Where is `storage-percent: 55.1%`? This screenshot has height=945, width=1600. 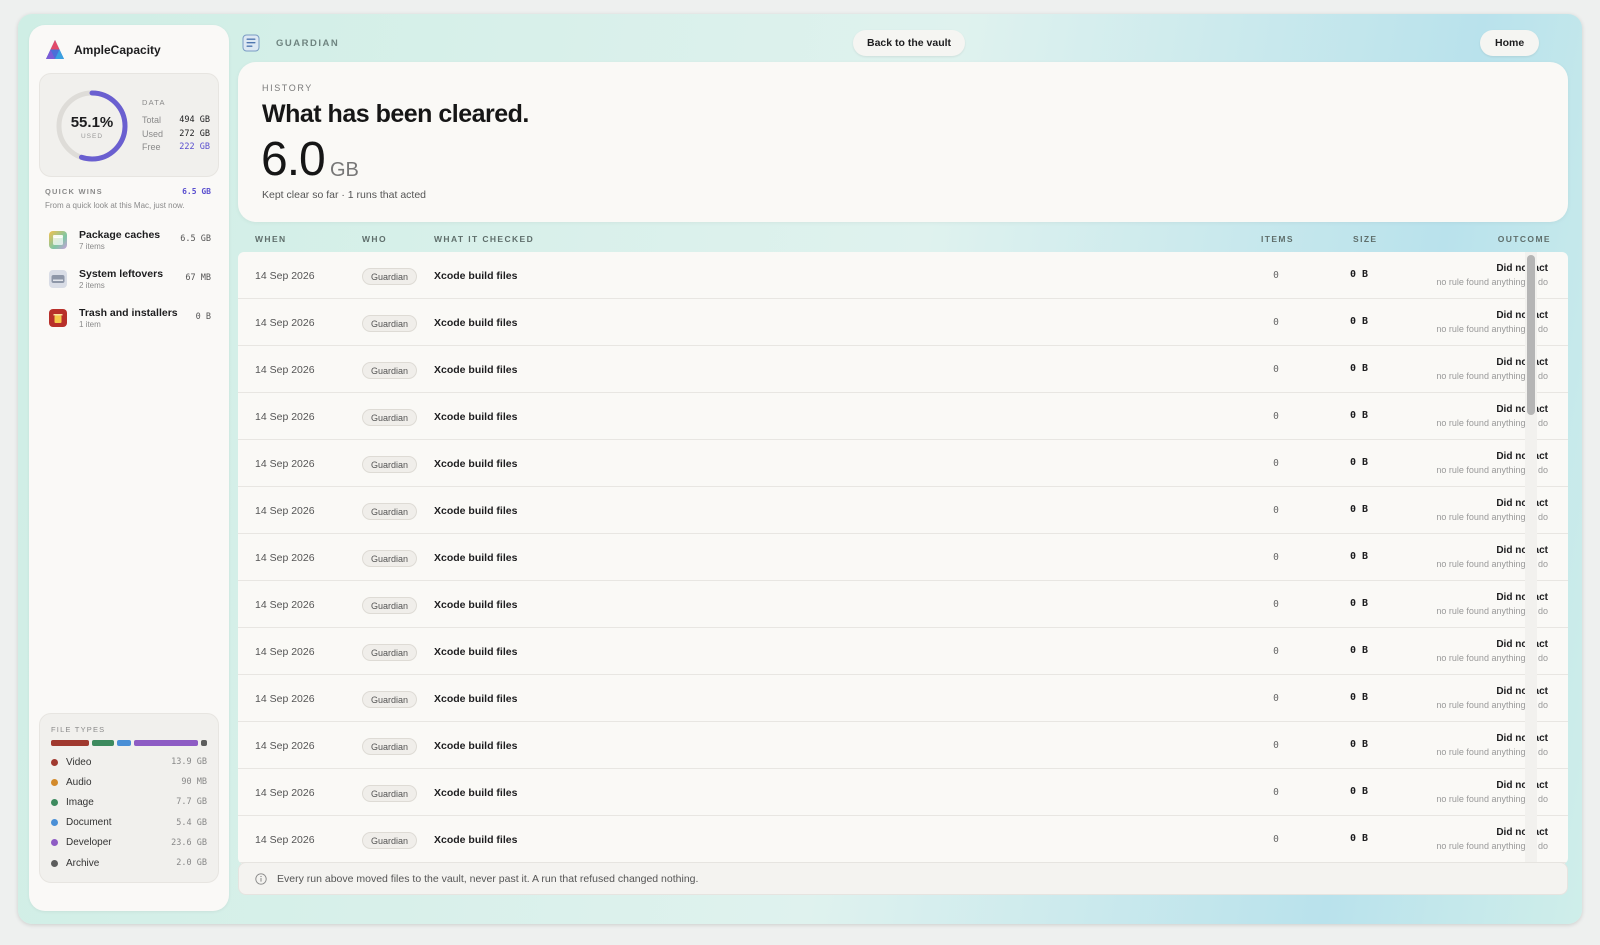 storage-percent: 55.1% is located at coordinates (92, 122).